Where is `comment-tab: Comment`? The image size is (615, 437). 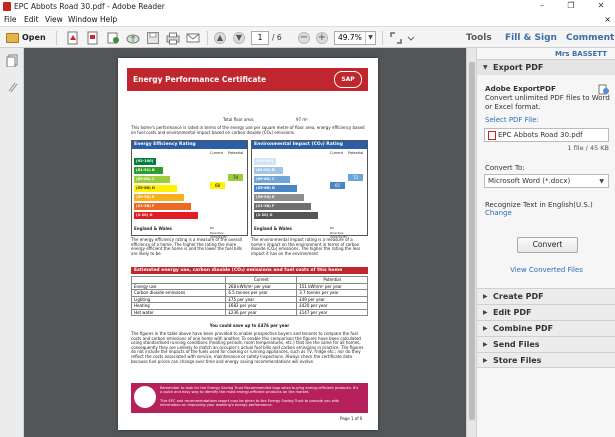 comment-tab: Comment is located at coordinates (590, 38).